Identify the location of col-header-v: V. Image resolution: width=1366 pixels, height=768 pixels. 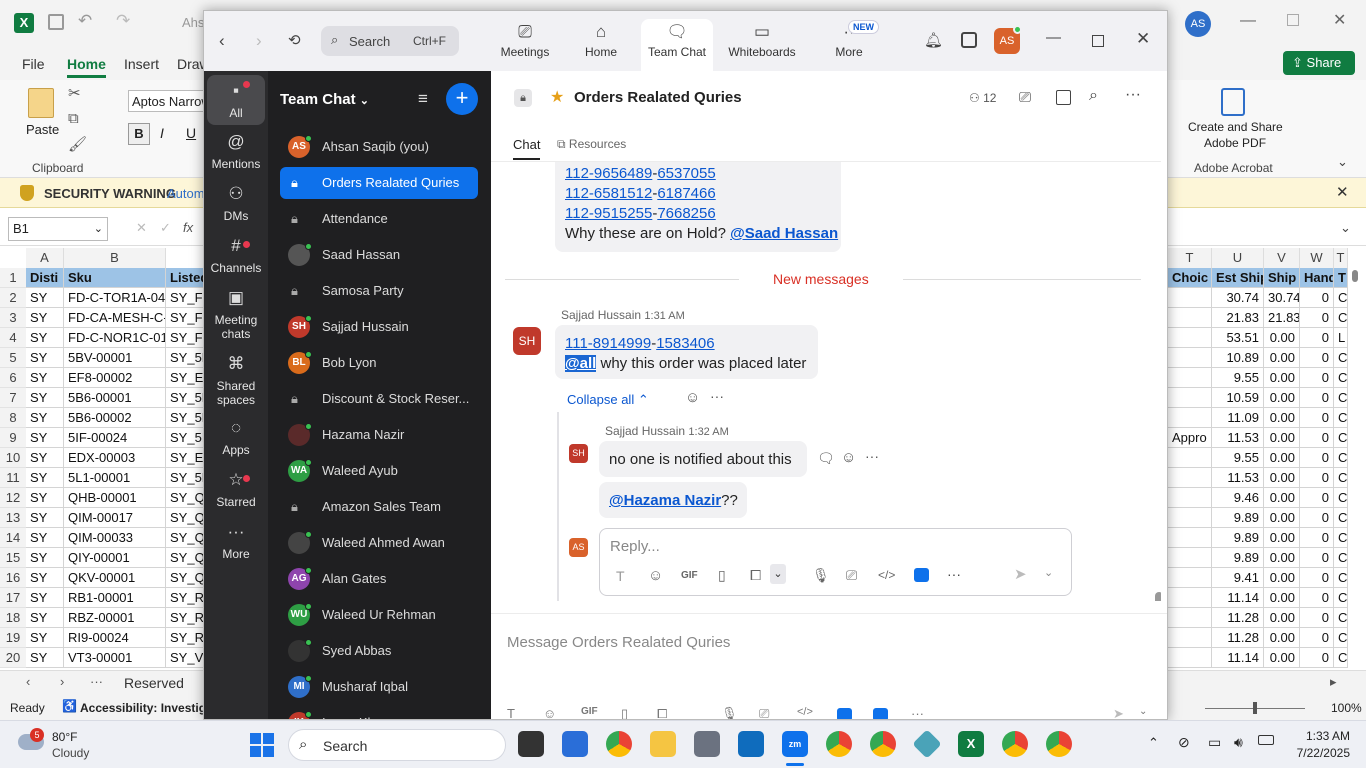
(1282, 258).